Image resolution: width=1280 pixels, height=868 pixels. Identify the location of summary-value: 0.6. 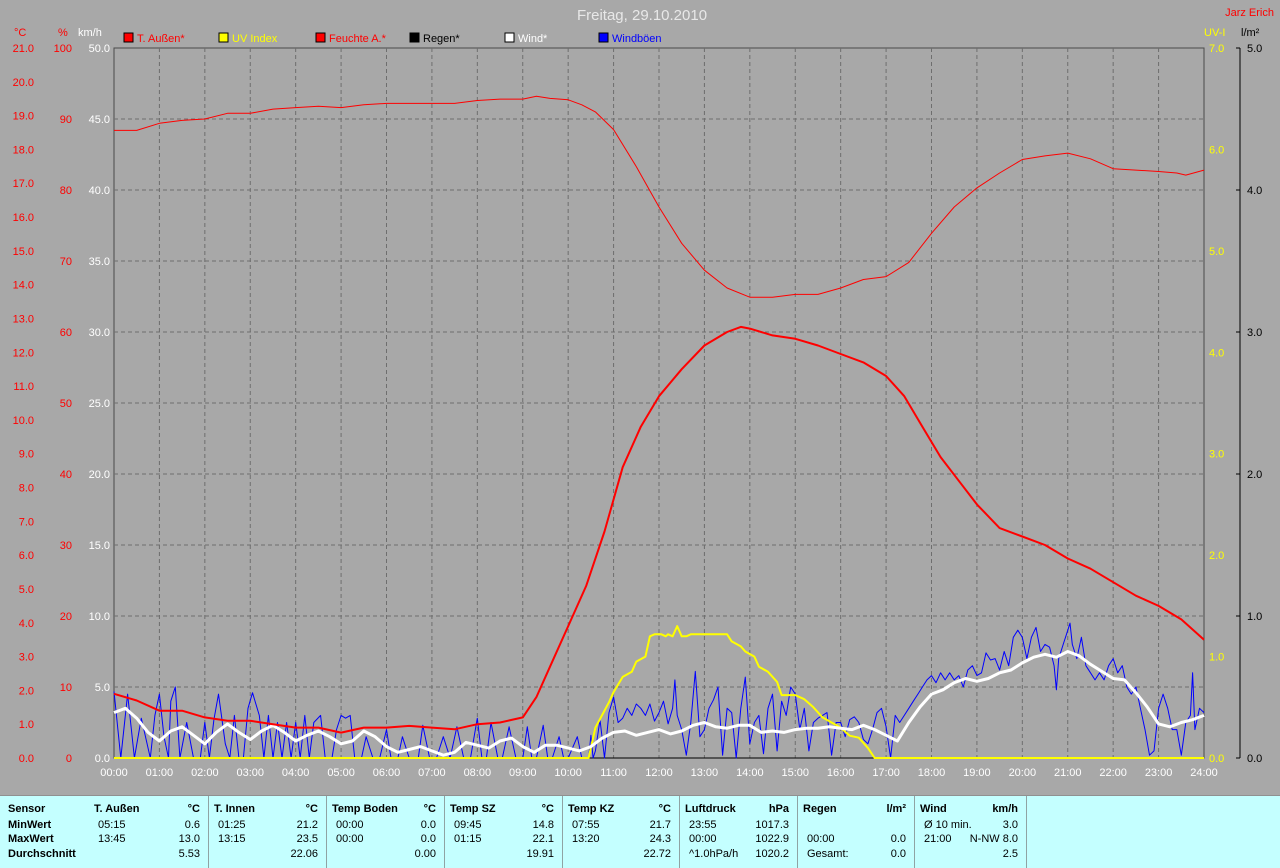
(192, 825).